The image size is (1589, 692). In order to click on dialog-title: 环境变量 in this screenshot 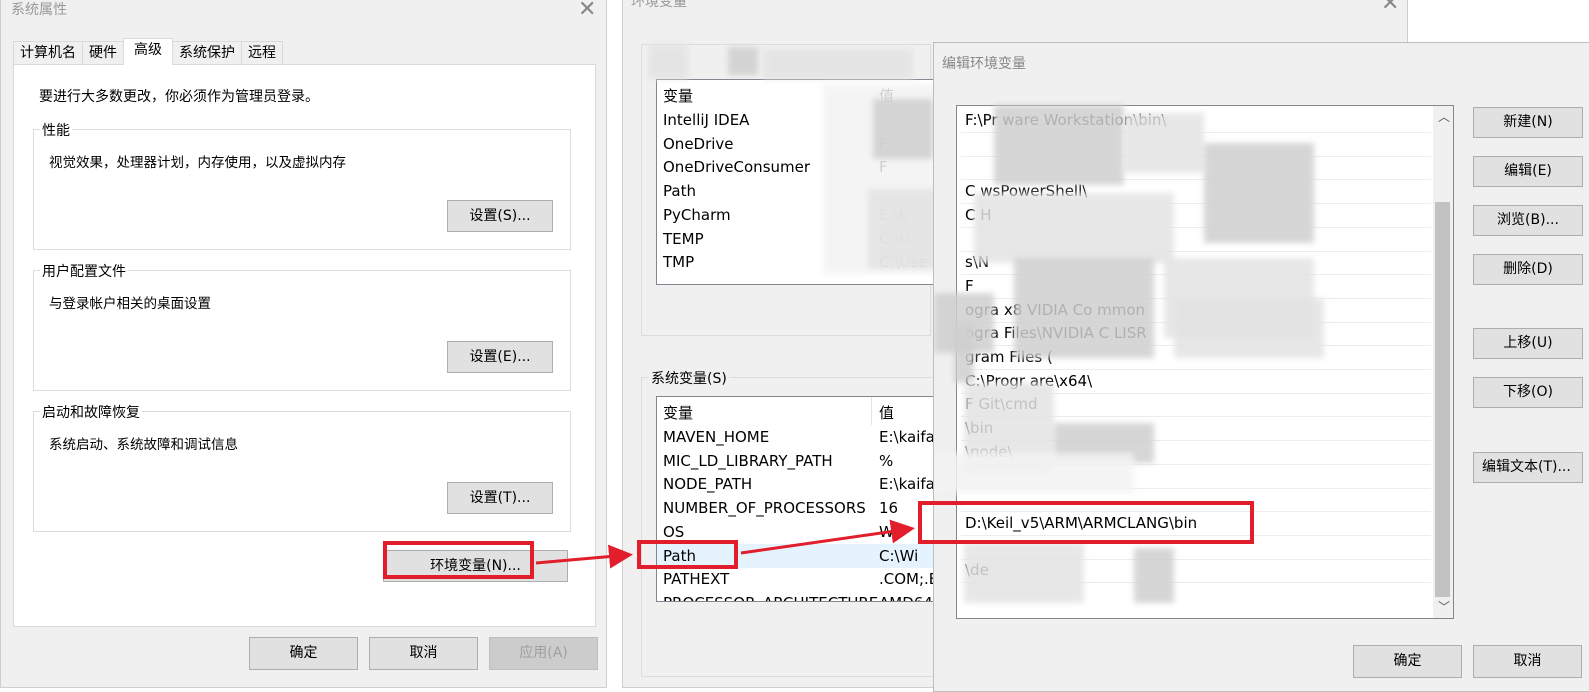, I will do `click(659, 5)`.